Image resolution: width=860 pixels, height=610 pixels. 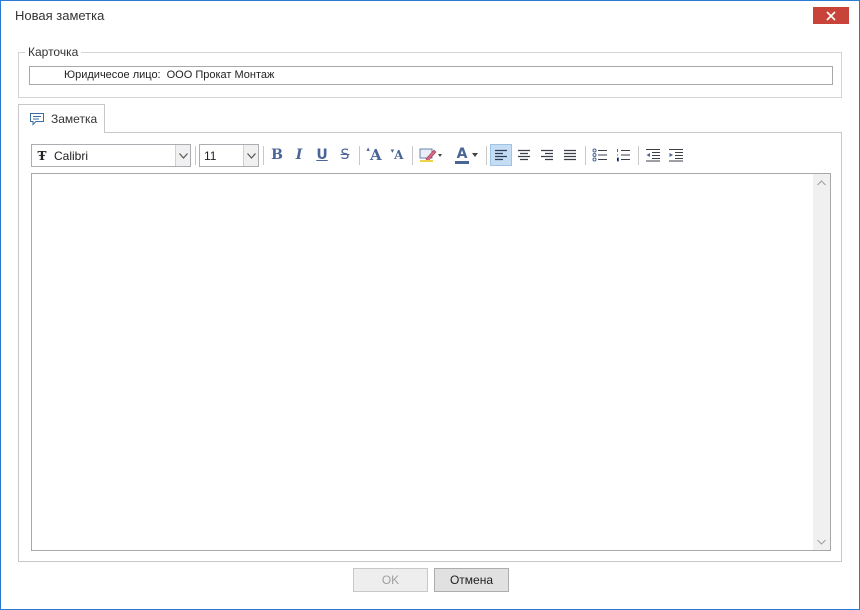 What do you see at coordinates (390, 580) in the screenshot?
I see `ok-button: OK` at bounding box center [390, 580].